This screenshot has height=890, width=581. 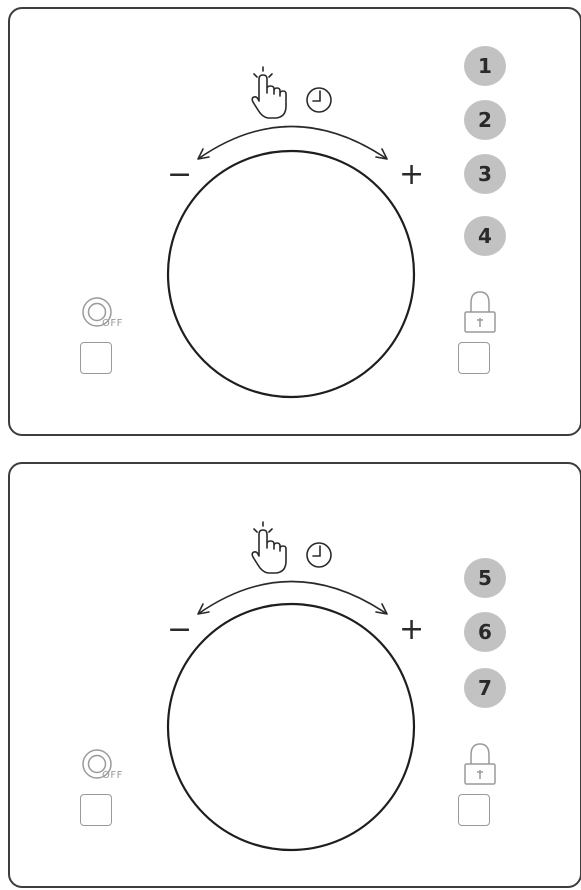 What do you see at coordinates (485, 632) in the screenshot?
I see `step-badge: 6` at bounding box center [485, 632].